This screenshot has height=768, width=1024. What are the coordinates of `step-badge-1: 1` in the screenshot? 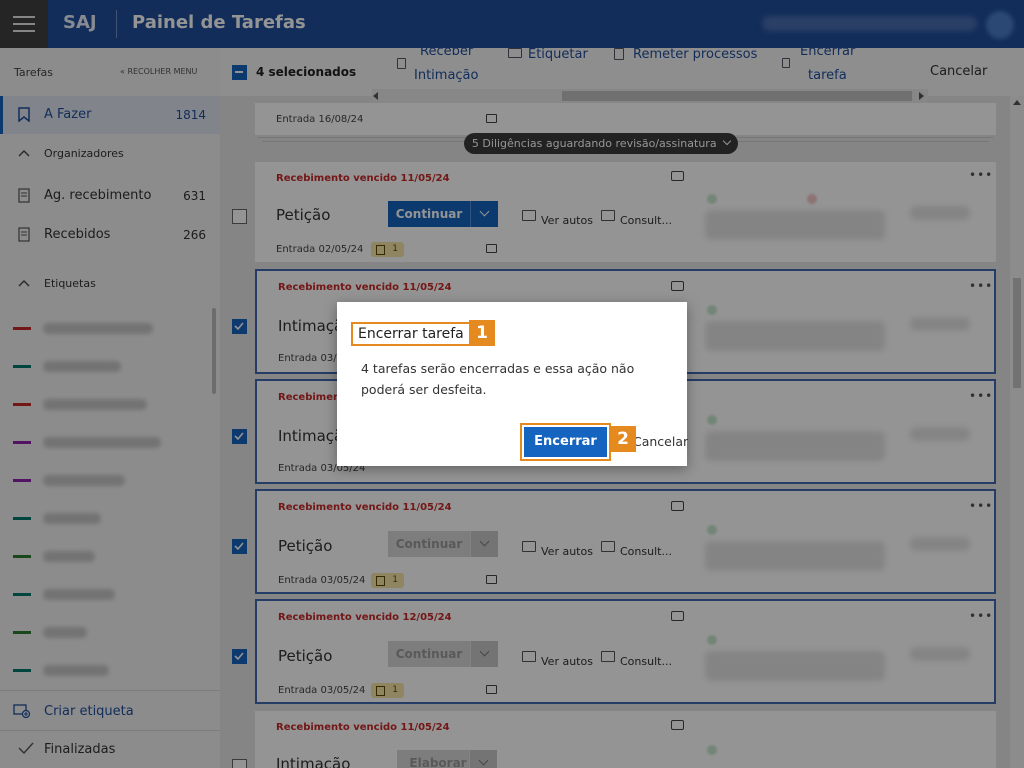 It's located at (482, 333).